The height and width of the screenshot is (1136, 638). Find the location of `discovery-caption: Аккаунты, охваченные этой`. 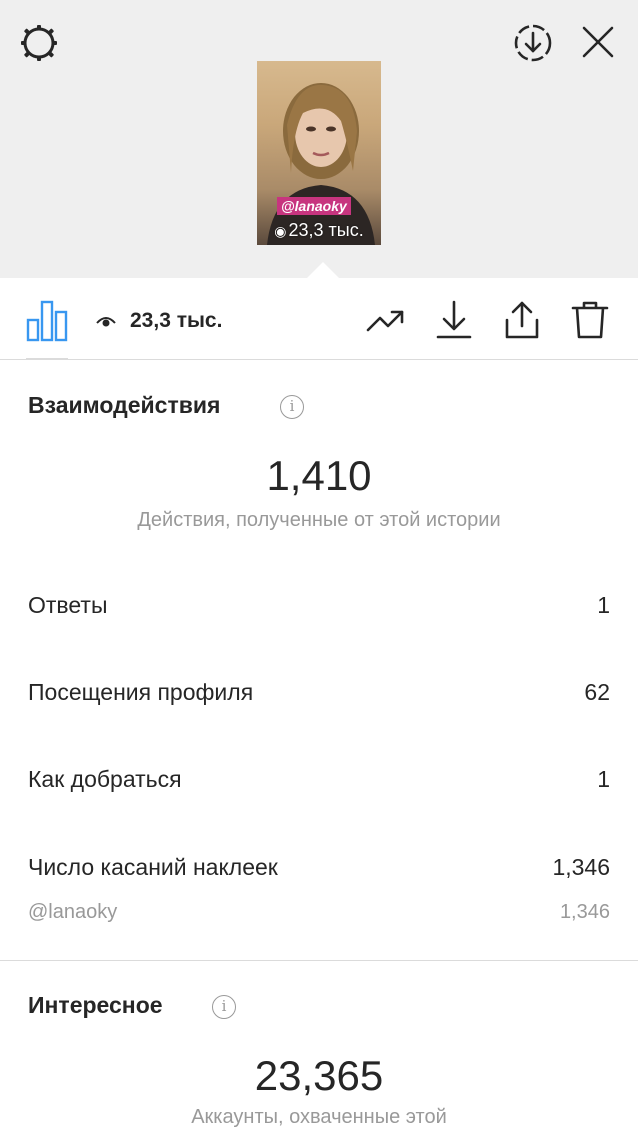

discovery-caption: Аккаунты, охваченные этой is located at coordinates (319, 1117).